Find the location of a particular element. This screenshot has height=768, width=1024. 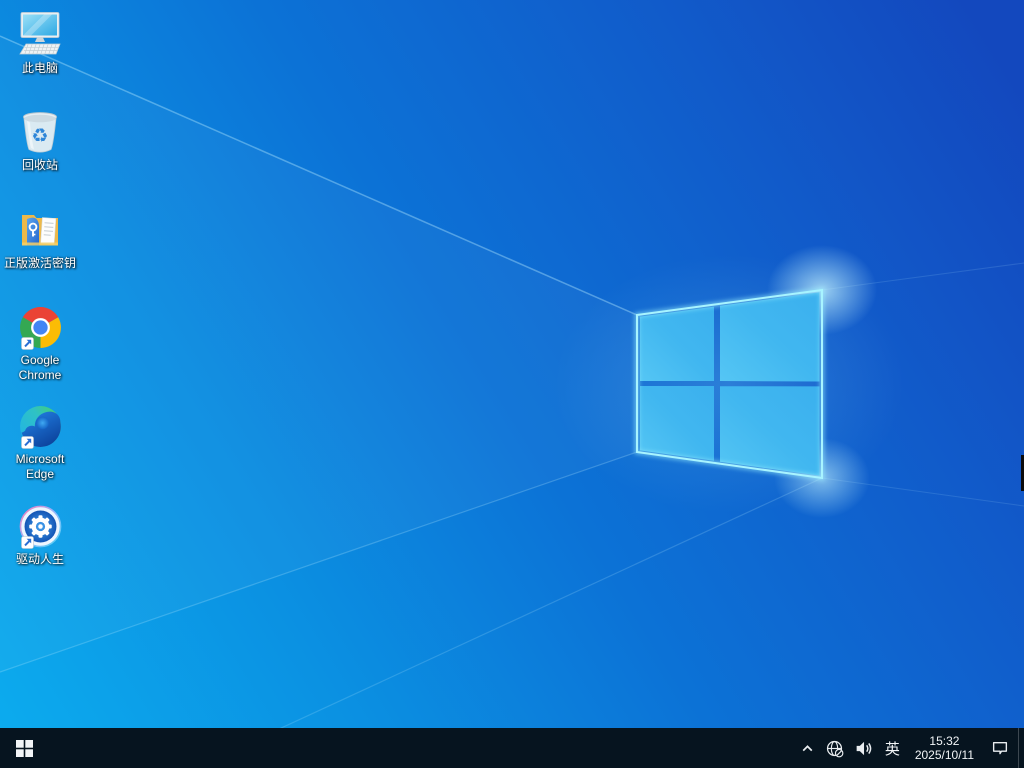

action-center-button is located at coordinates (1000, 748).